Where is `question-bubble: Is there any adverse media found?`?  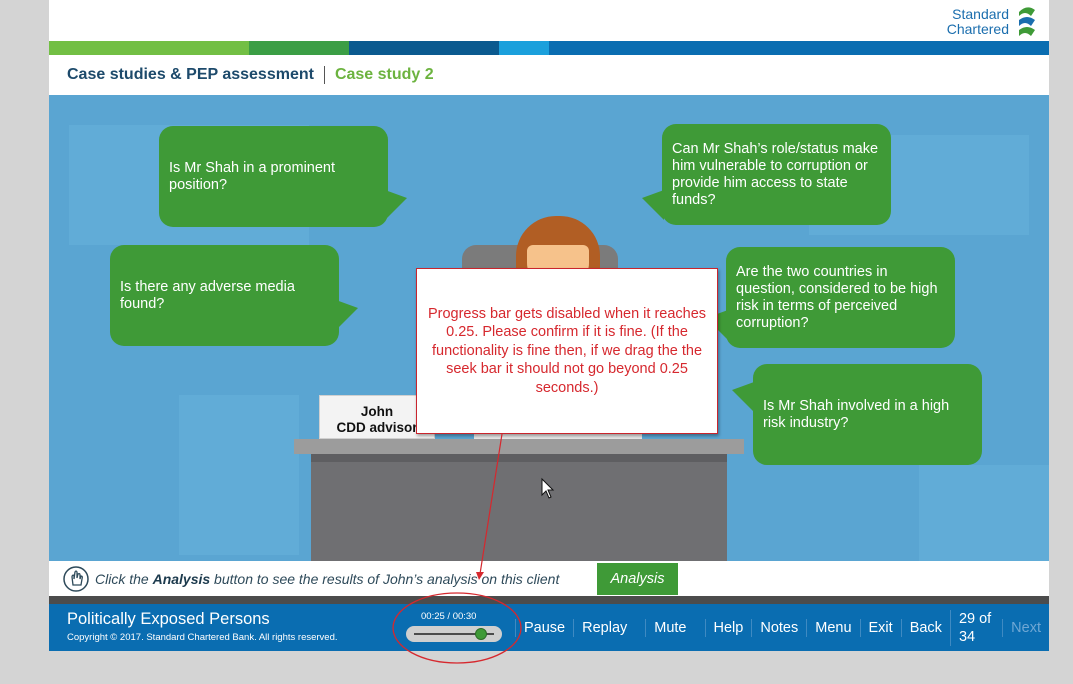
question-bubble: Is there any adverse media found? is located at coordinates (224, 295).